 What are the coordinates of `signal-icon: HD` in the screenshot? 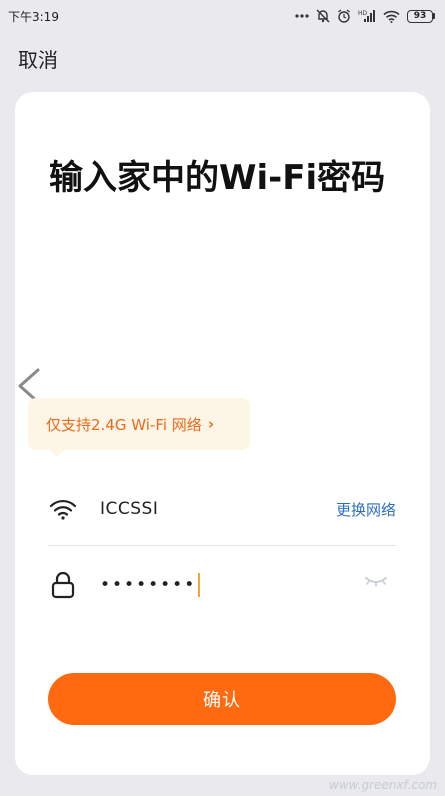 It's located at (367, 16).